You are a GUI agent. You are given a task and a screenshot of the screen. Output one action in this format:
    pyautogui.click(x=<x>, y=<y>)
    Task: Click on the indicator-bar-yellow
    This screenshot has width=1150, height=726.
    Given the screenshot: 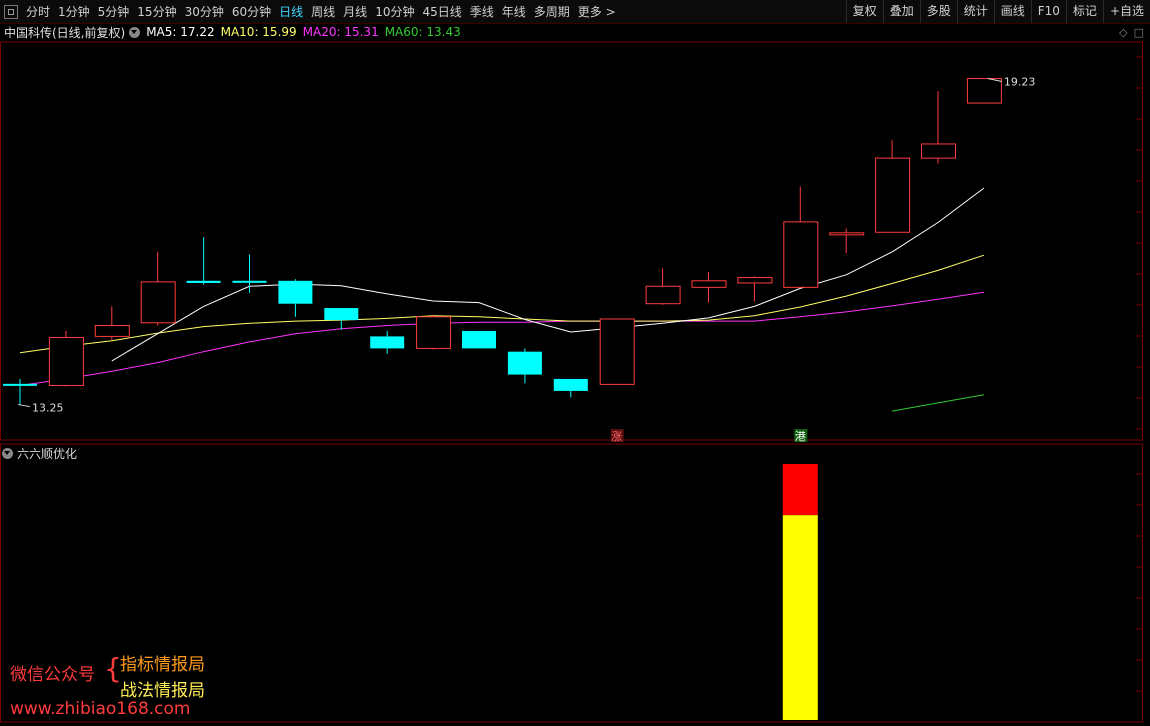 What is the action you would take?
    pyautogui.click(x=800, y=617)
    